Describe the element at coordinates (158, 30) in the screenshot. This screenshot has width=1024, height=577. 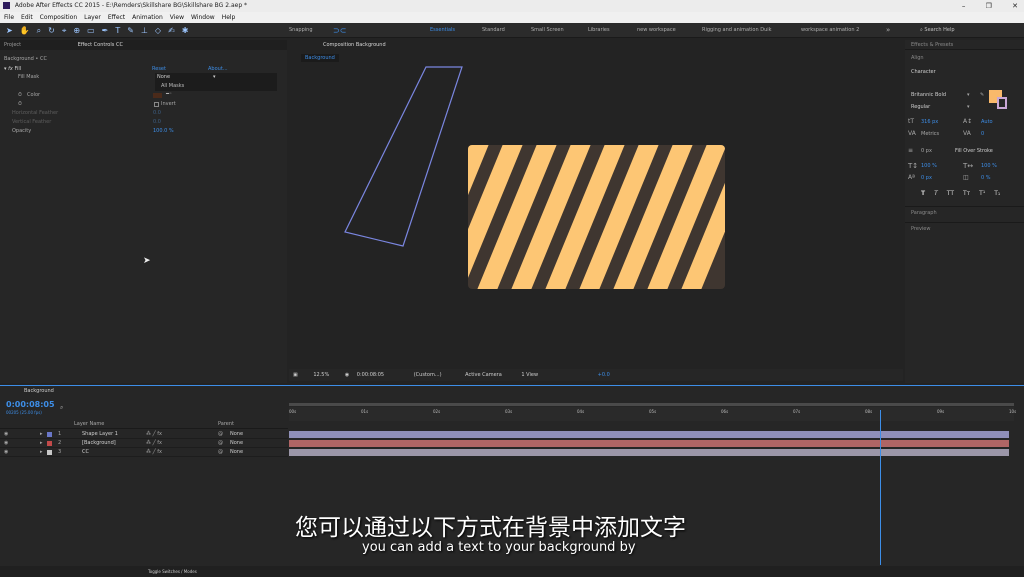
I see `eraser-tool-icon: ◇` at that location.